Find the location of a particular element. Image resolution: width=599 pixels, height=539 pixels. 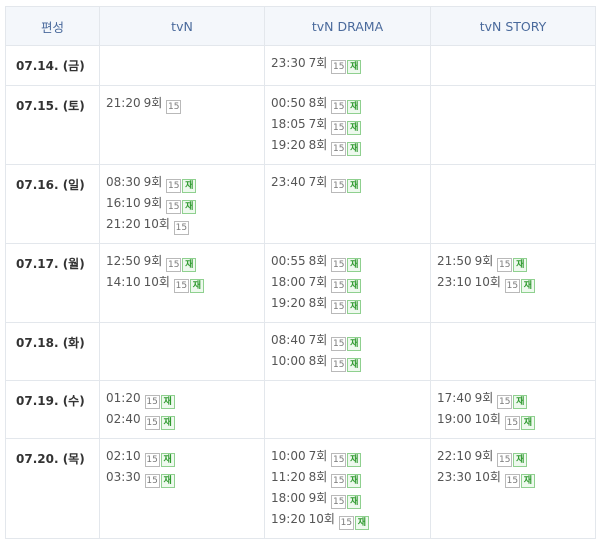

slot-time: 18:05 is located at coordinates (288, 124).